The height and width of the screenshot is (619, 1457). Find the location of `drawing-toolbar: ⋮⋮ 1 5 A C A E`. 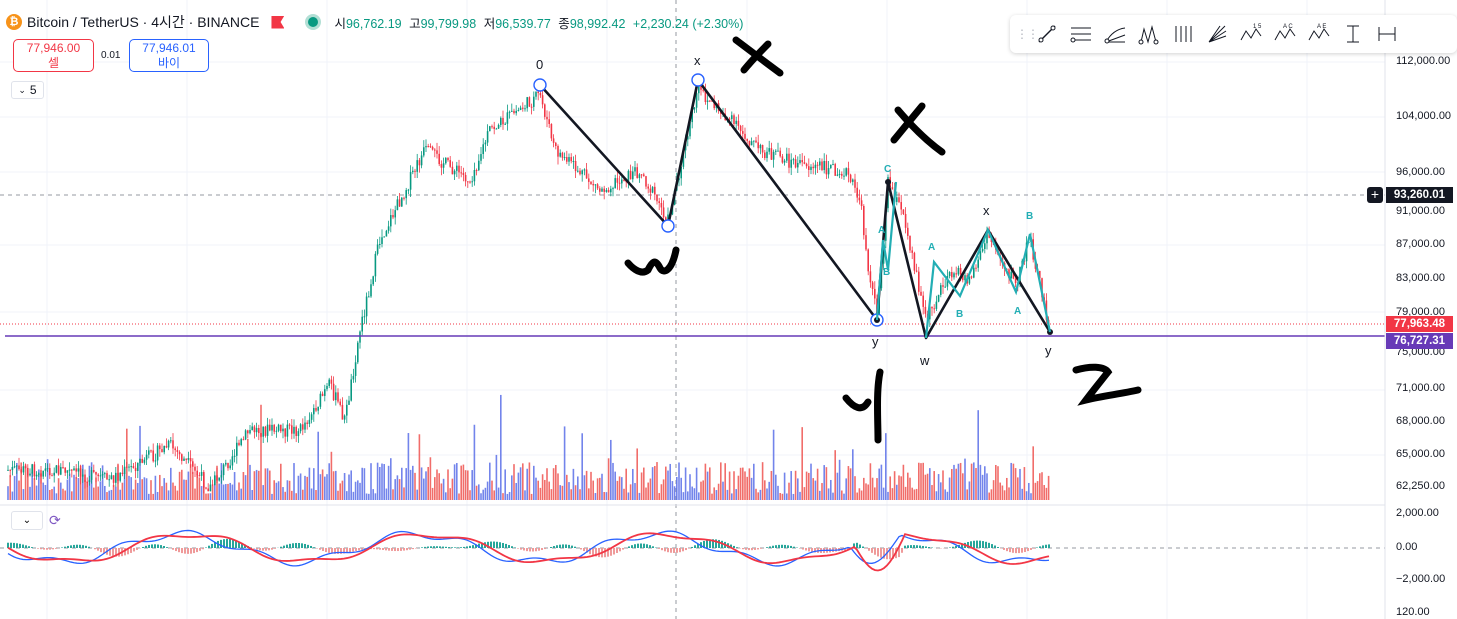

drawing-toolbar: ⋮⋮ 1 5 A C A E is located at coordinates (1233, 34).